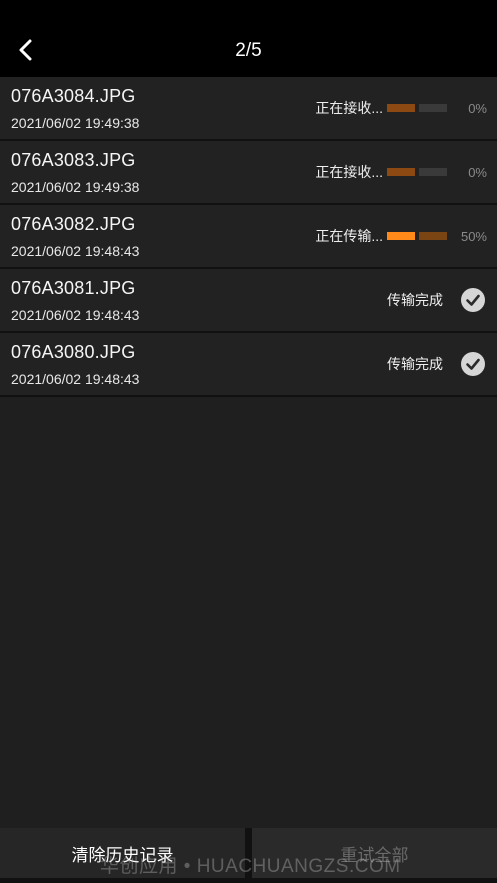 This screenshot has width=497, height=883. Describe the element at coordinates (248, 38) in the screenshot. I see `top-bar: 2/5` at that location.